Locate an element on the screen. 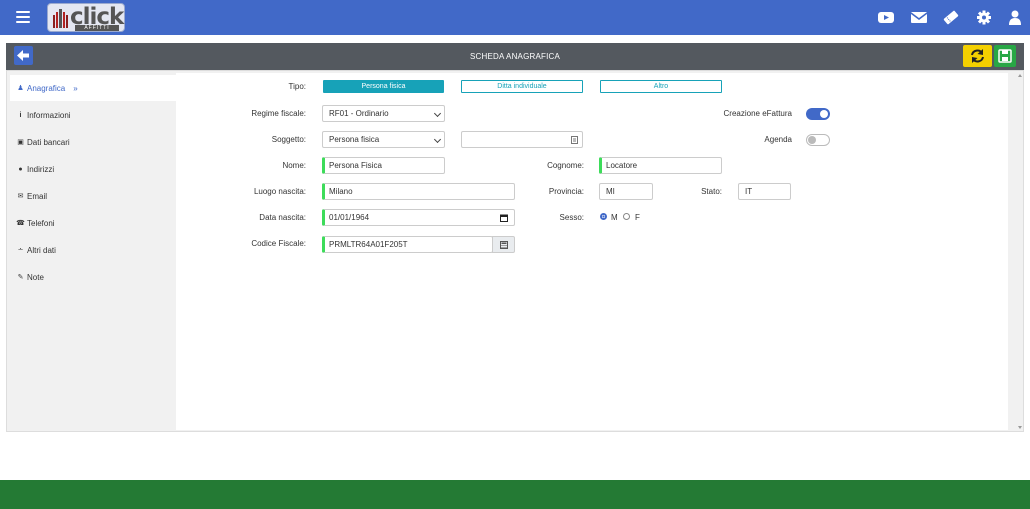 The height and width of the screenshot is (509, 1030). logo-bars-icon is located at coordinates (60, 18).